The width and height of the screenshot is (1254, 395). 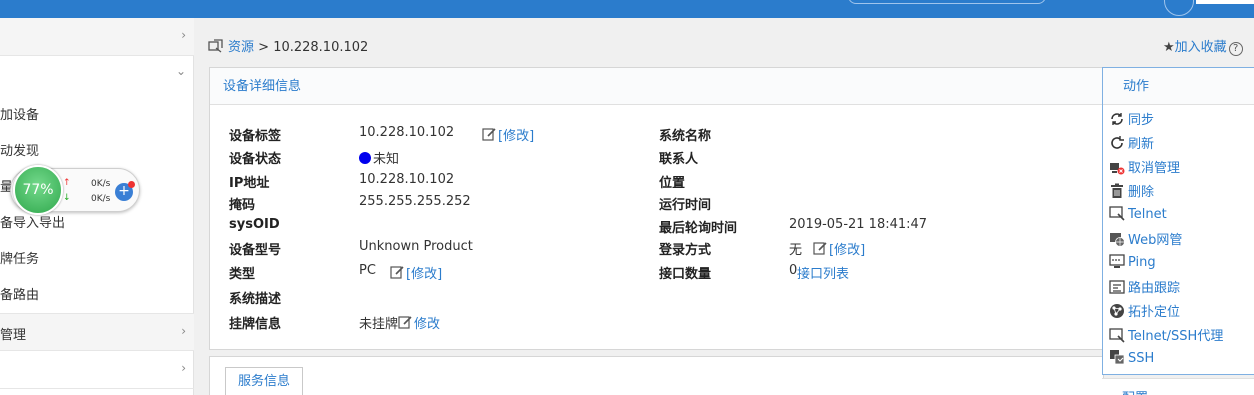 I want to click on edit-login-label: [修改], so click(x=847, y=250).